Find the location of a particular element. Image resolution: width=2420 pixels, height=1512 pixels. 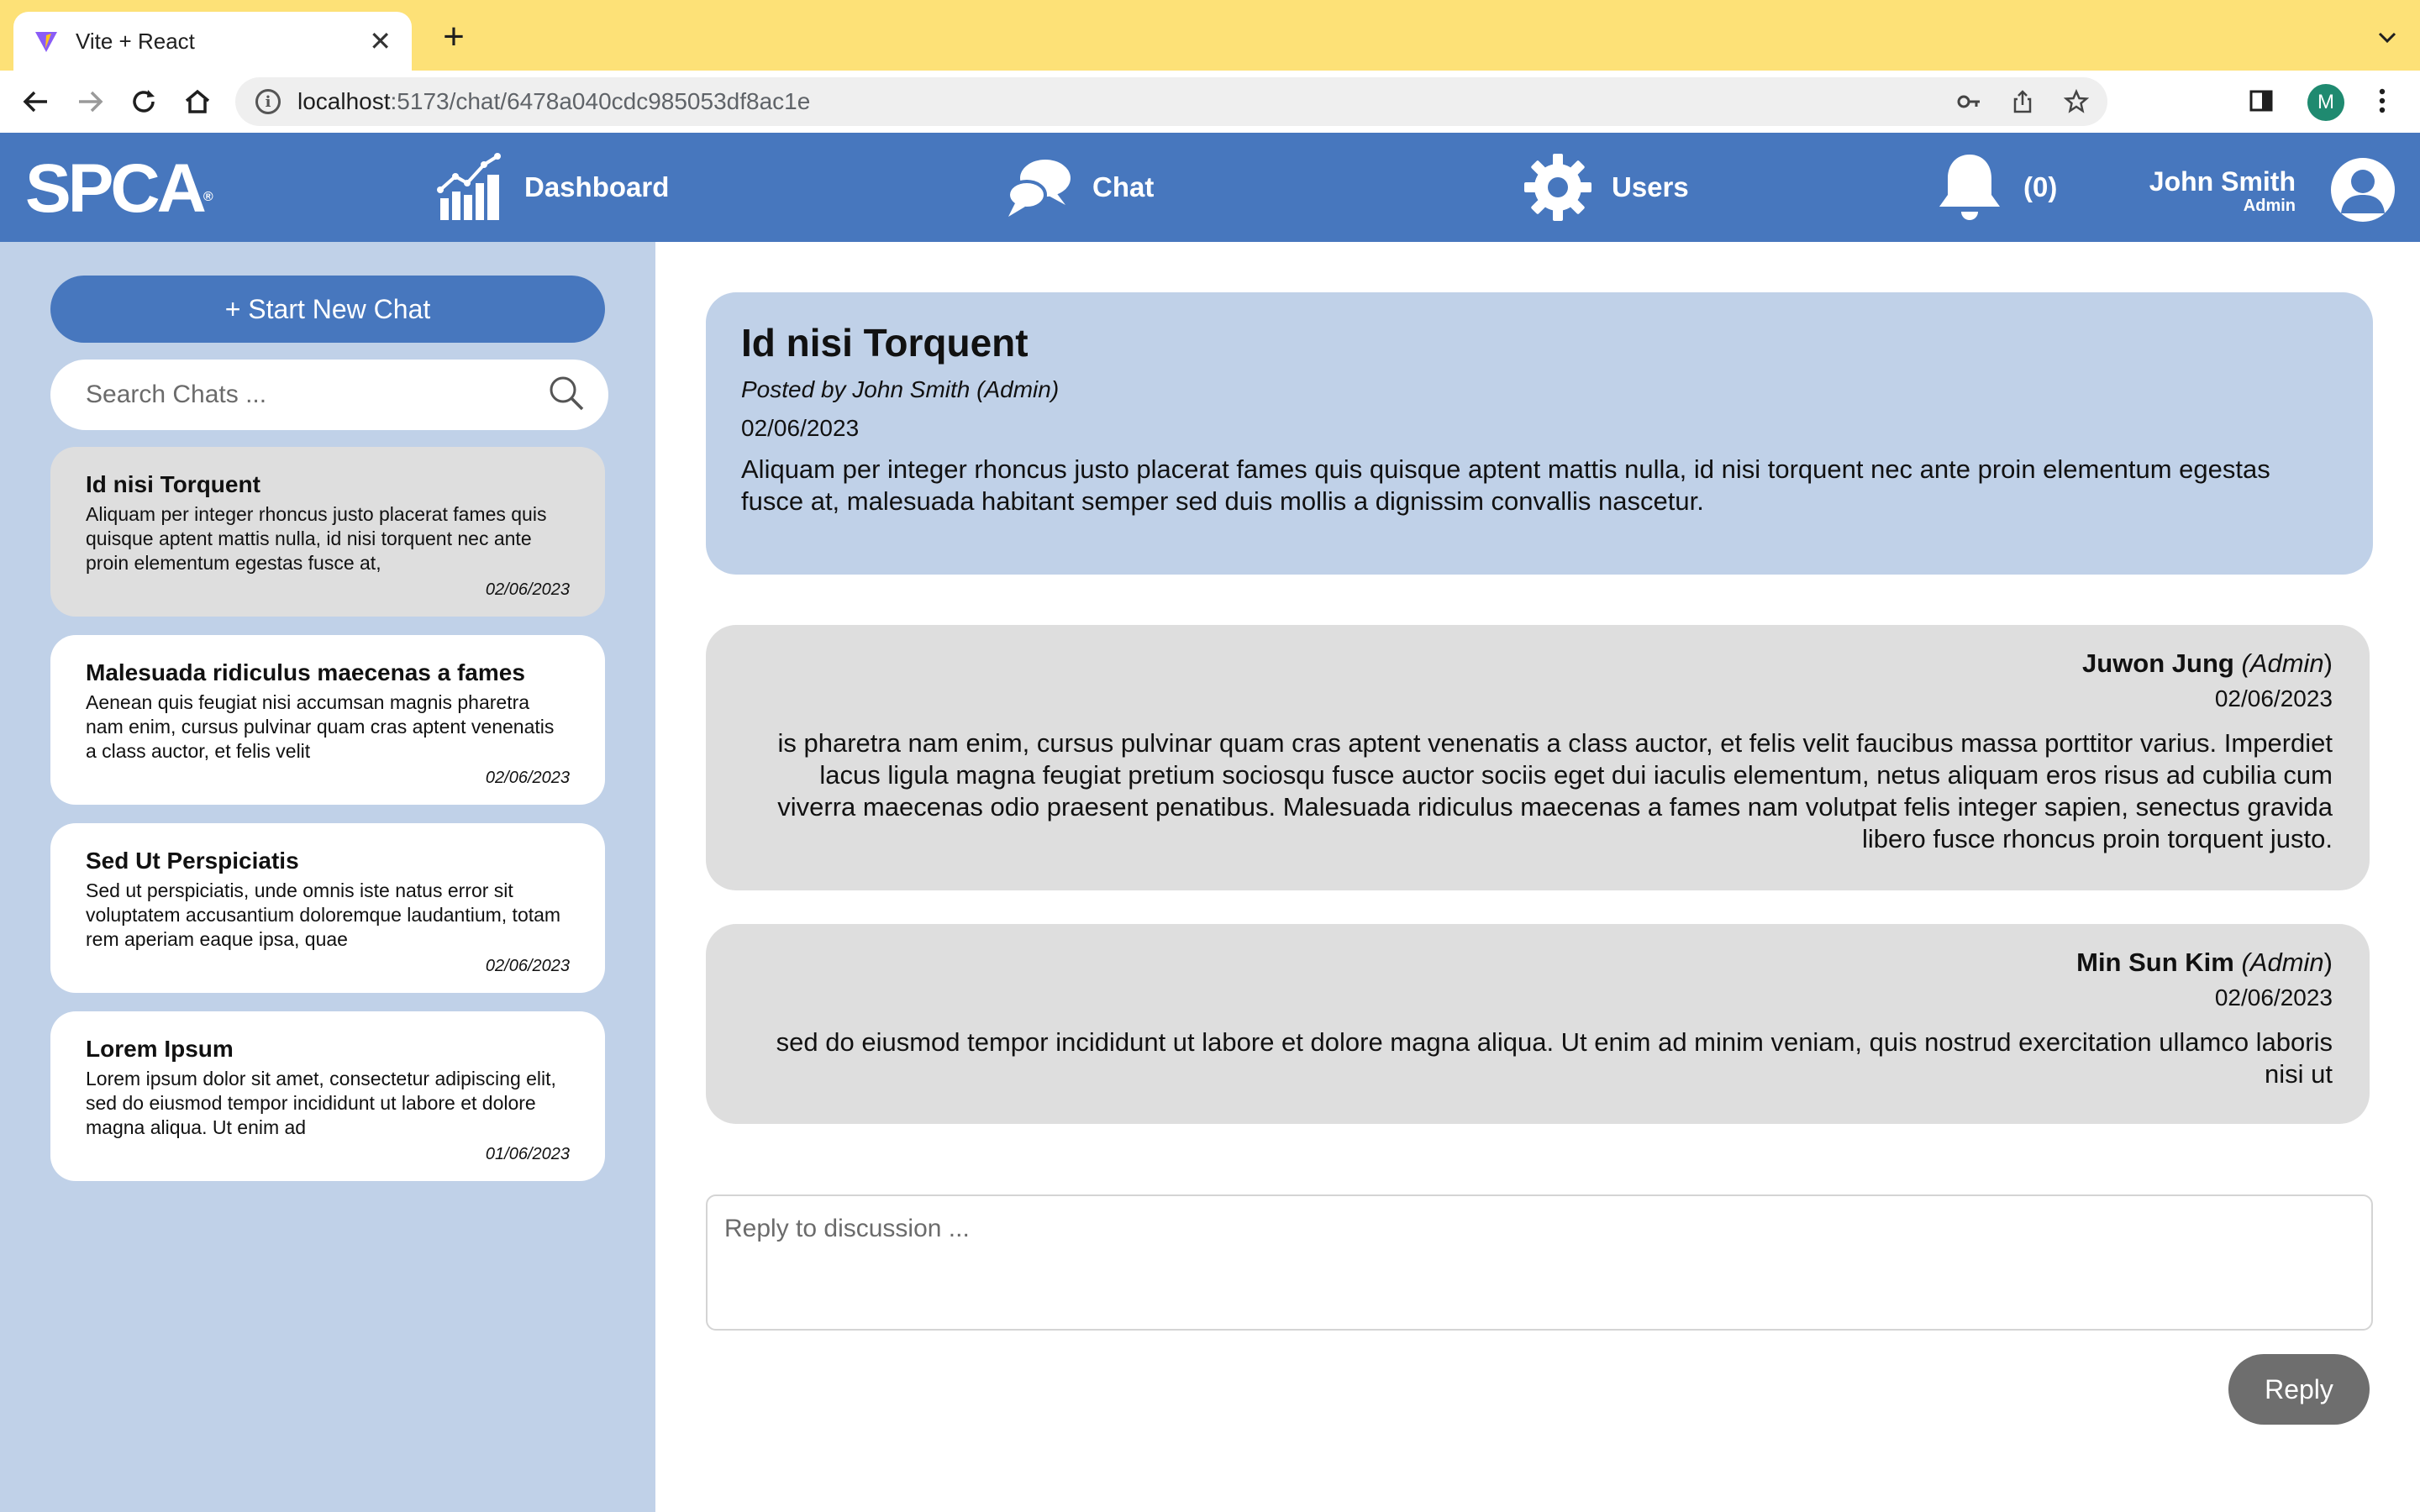

user-avatar-icon is located at coordinates (2363, 190).